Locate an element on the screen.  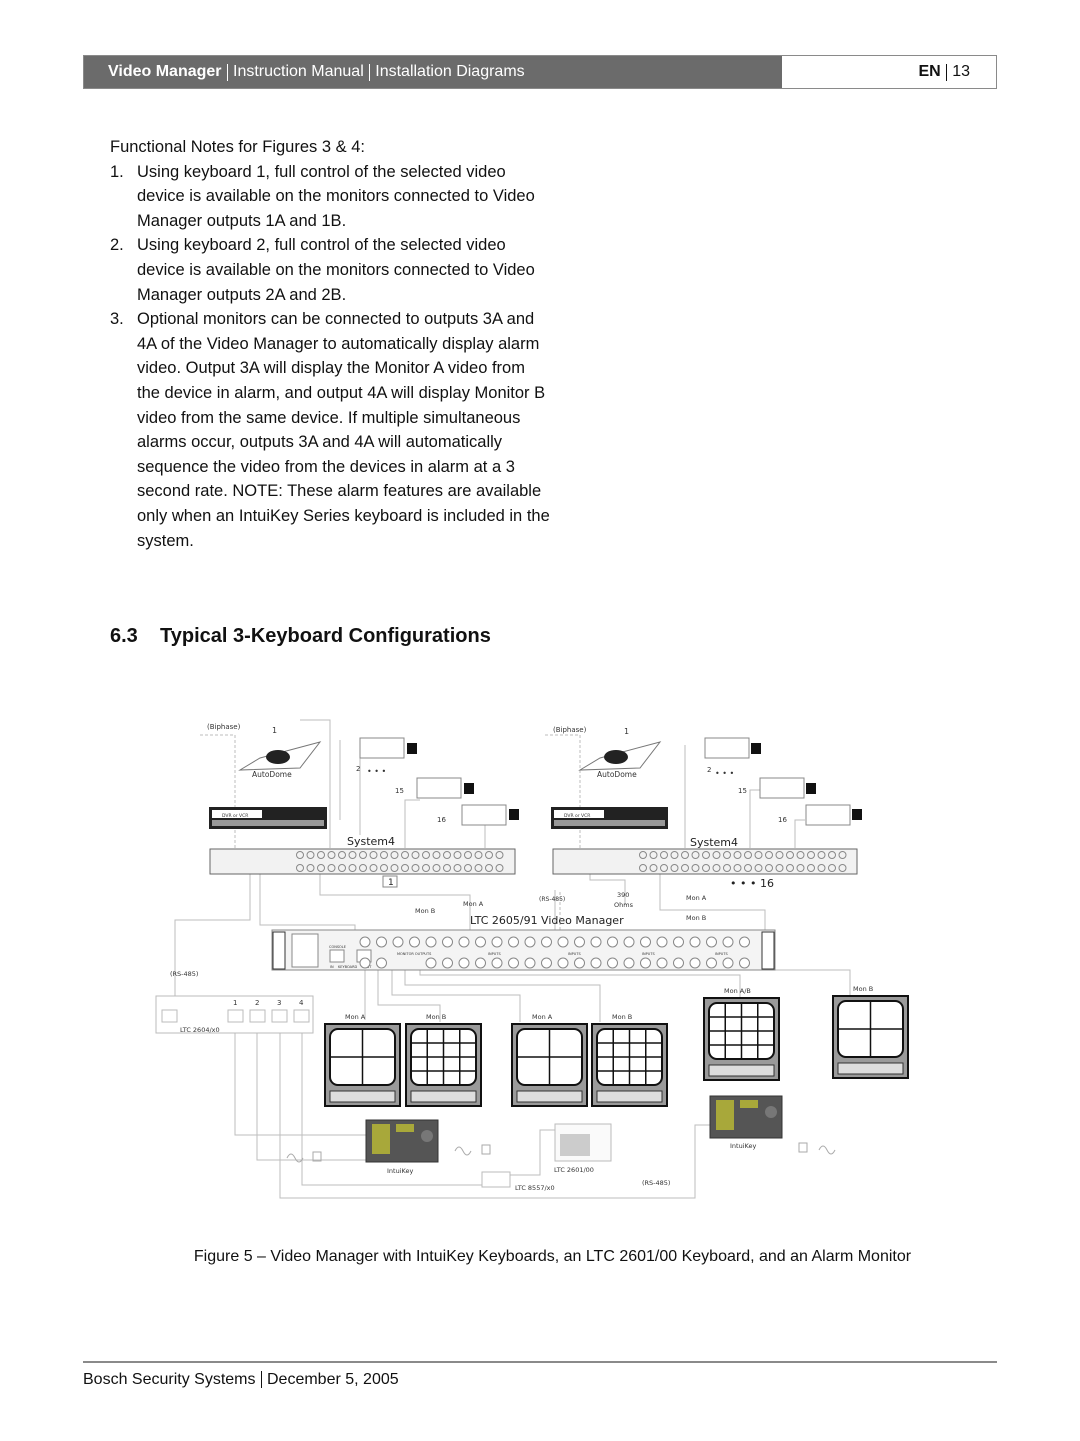
camera-number: 16 is located at coordinates (782, 820).